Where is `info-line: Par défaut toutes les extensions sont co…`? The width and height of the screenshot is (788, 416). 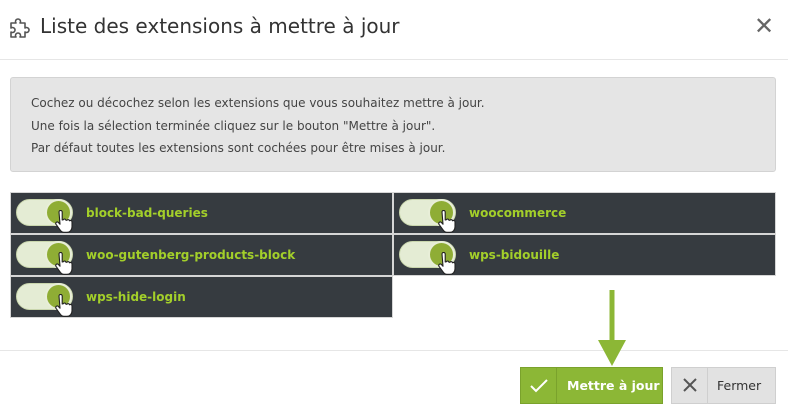
info-line: Par défaut toutes les extensions sont co… is located at coordinates (238, 148).